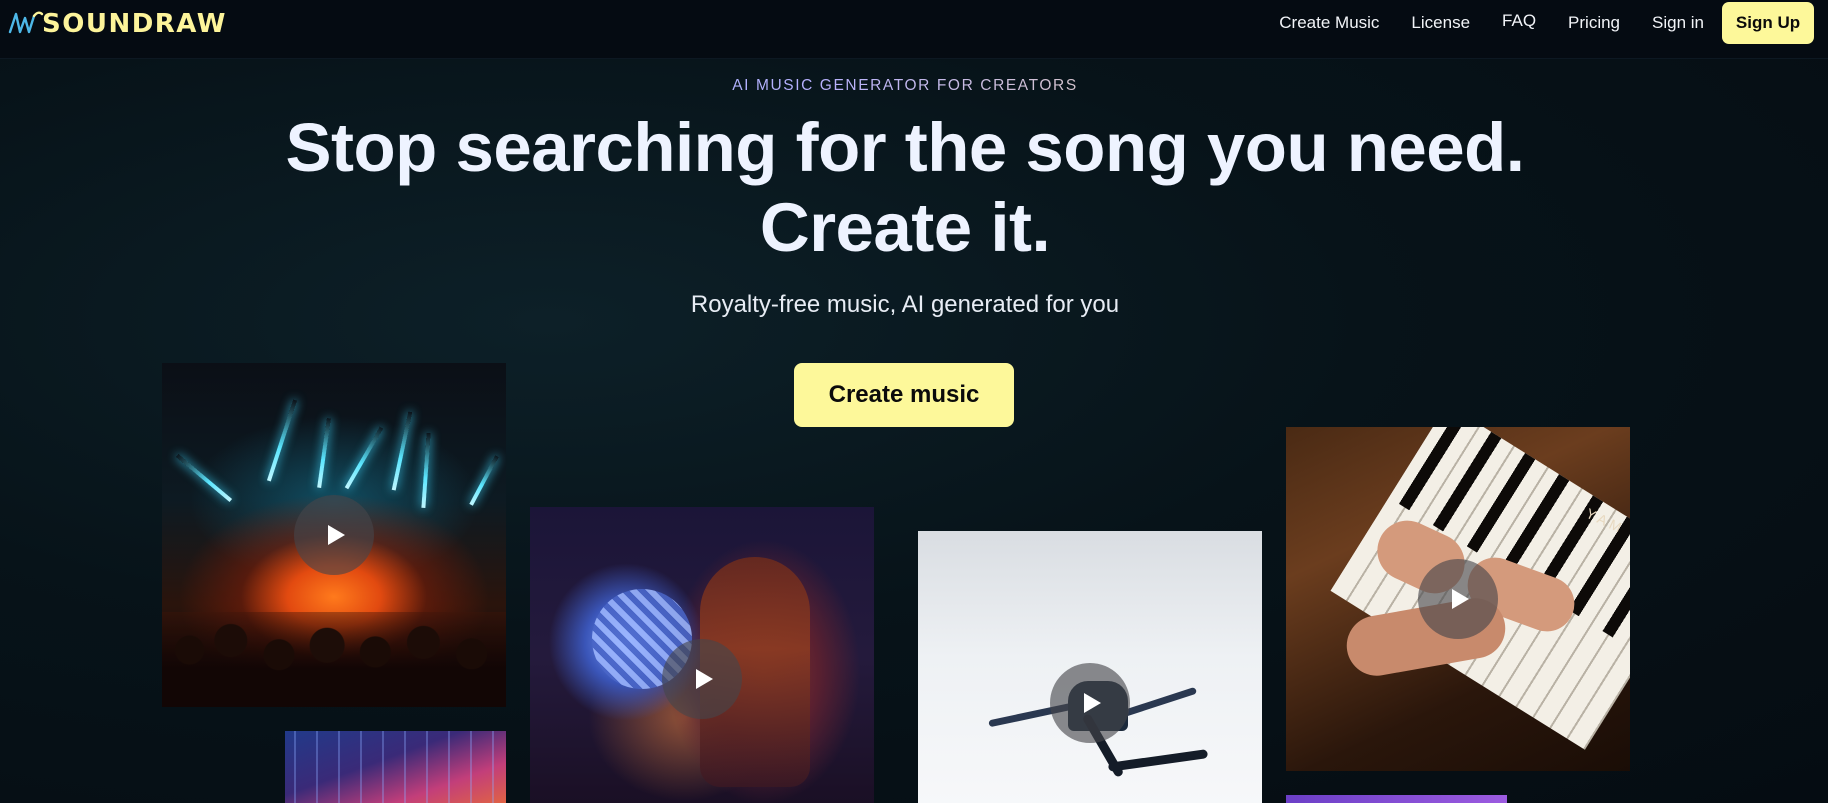 The width and height of the screenshot is (1828, 803). Describe the element at coordinates (905, 227) in the screenshot. I see `hero-headline-line2: Create it.` at that location.